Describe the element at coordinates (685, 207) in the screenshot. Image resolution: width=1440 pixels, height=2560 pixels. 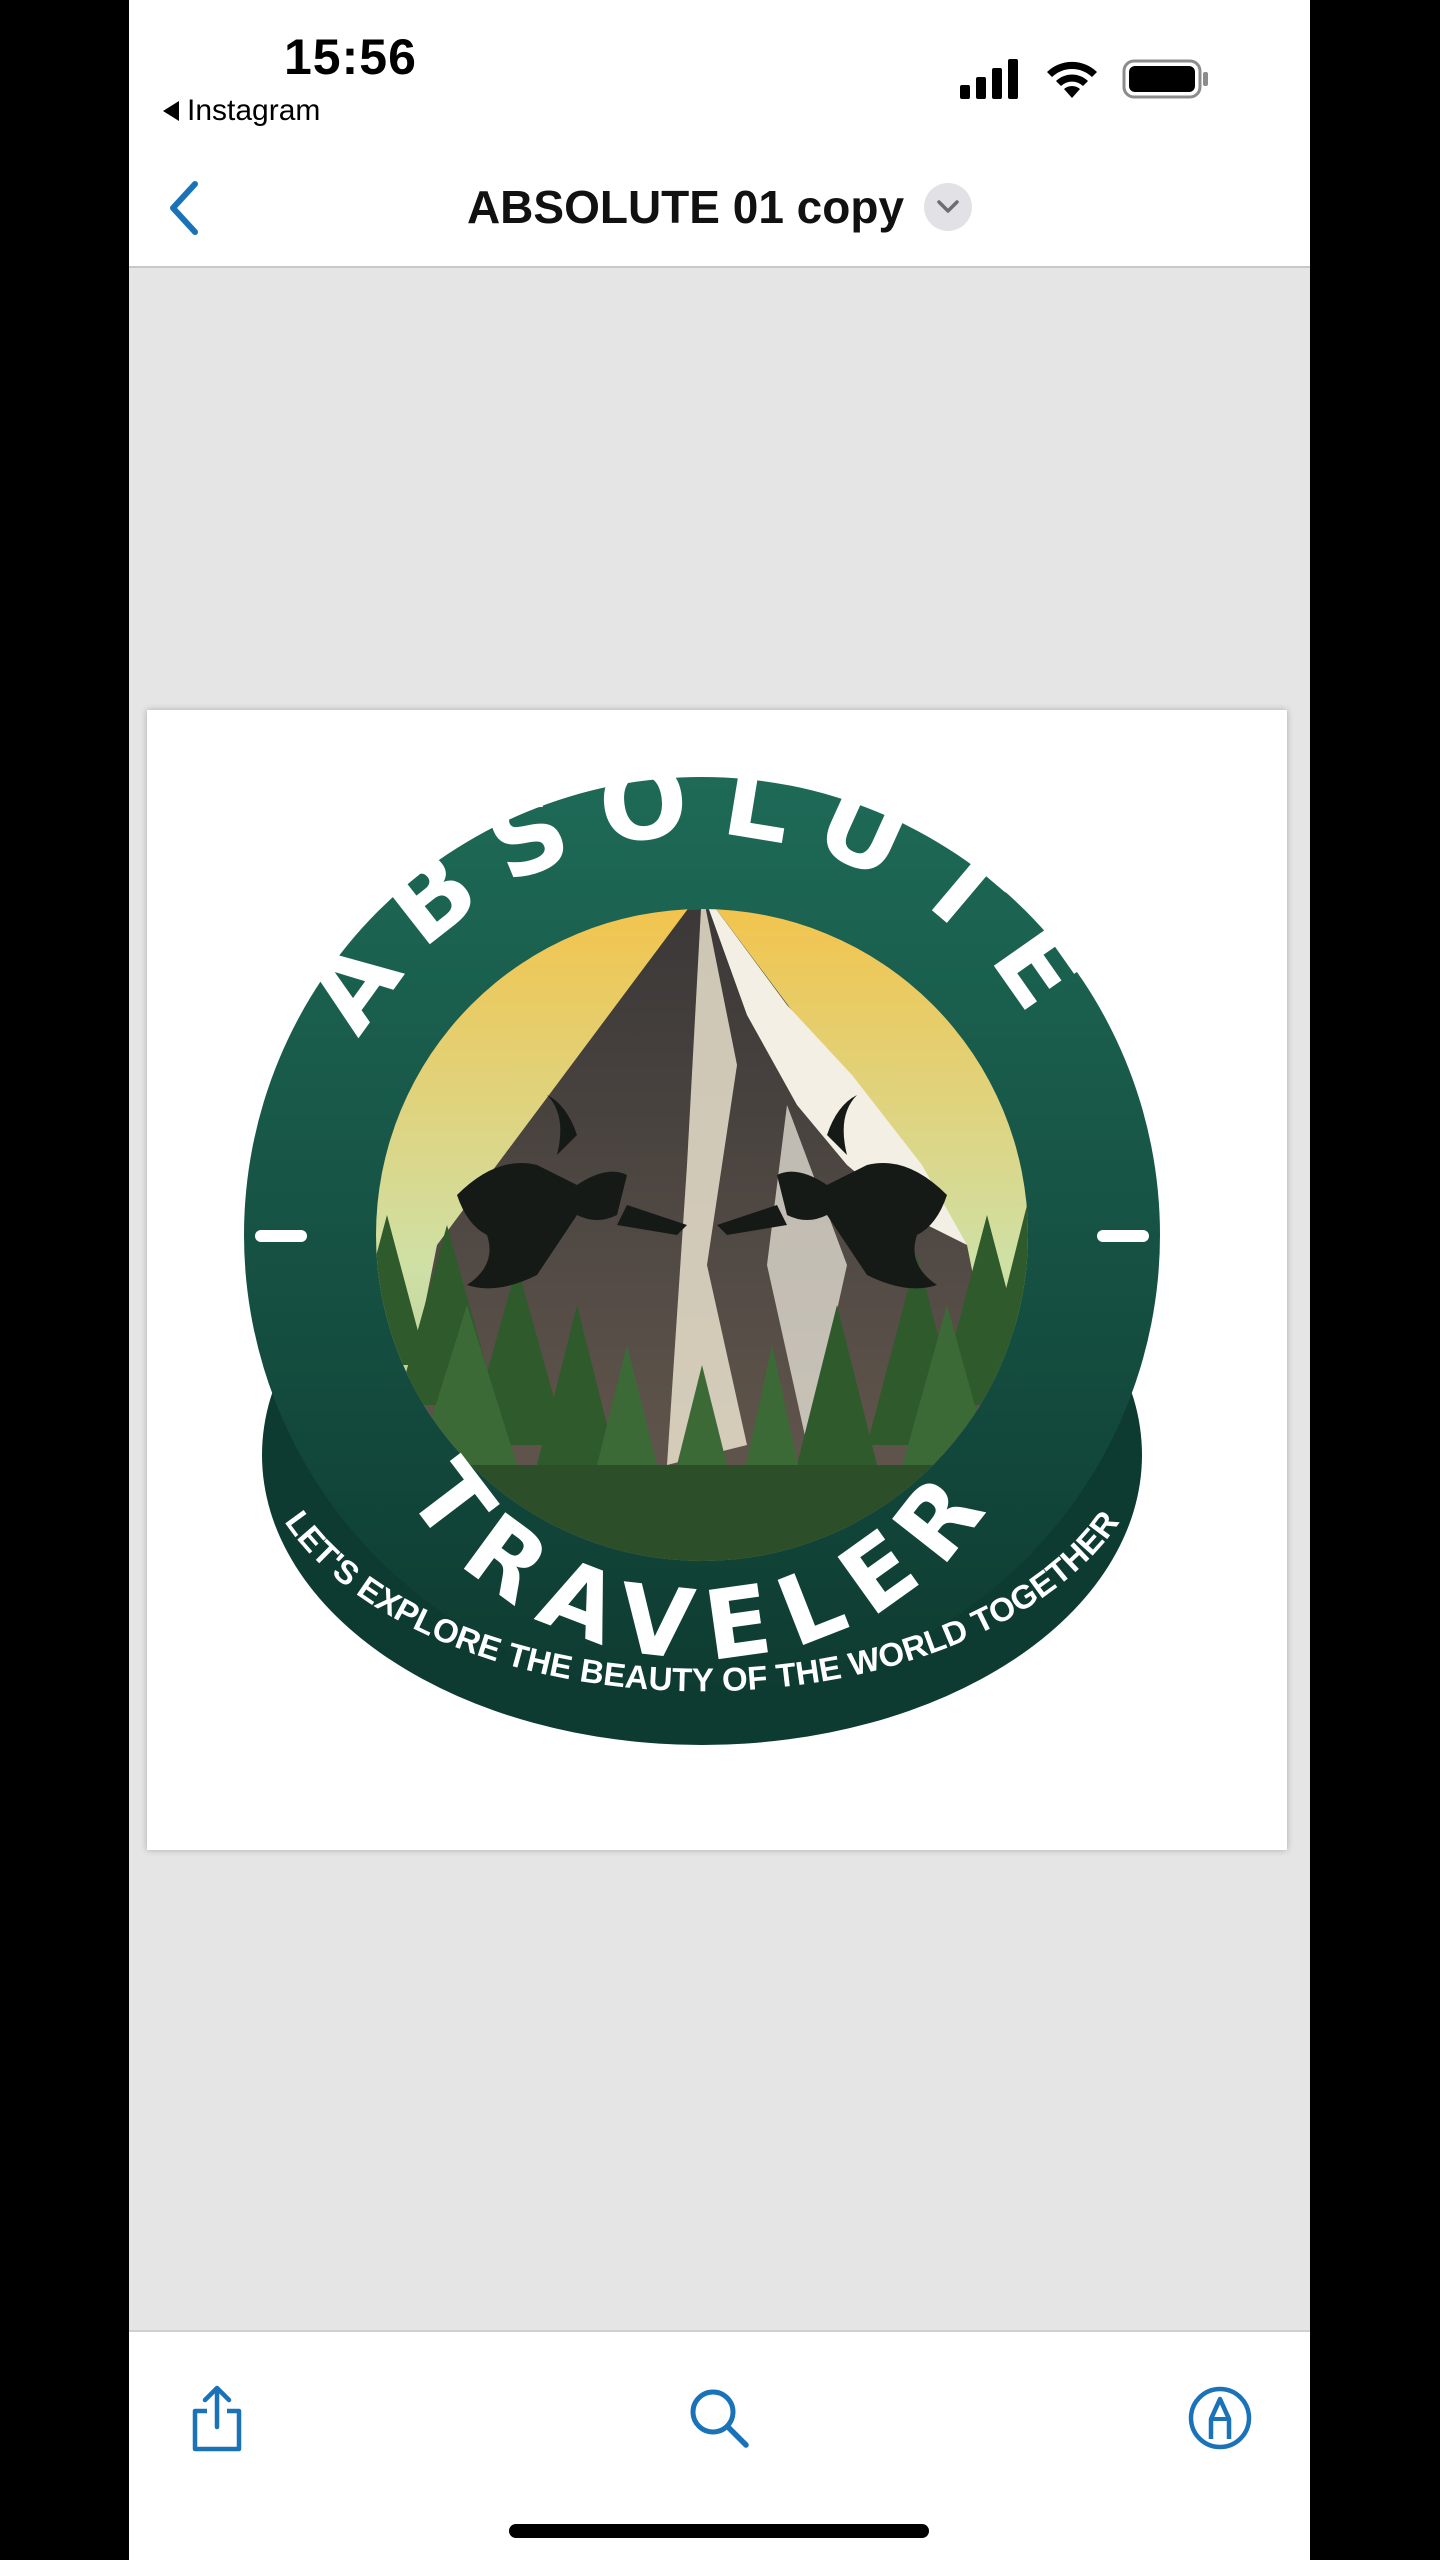
I see `document-title: ABSOLUTE 01 copy` at that location.